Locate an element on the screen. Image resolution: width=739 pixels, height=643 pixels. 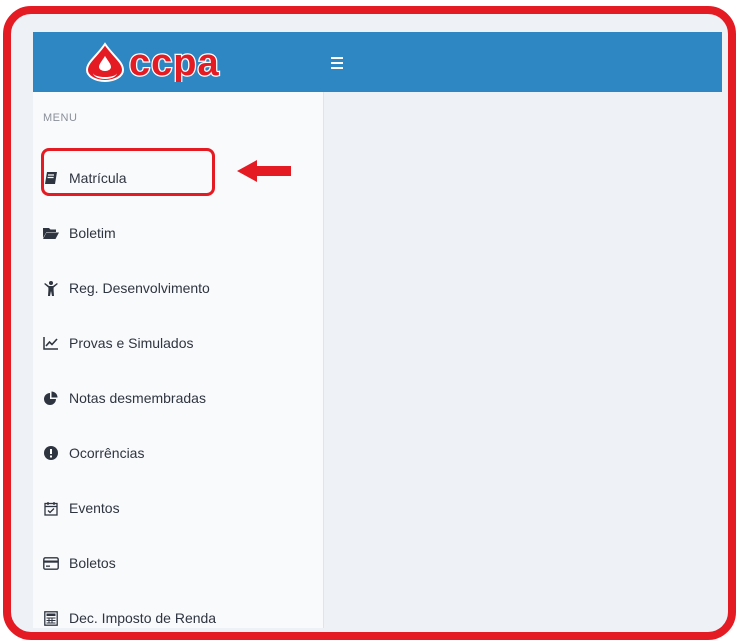
sidebar-item-eventos: Eventos is located at coordinates (173, 508).